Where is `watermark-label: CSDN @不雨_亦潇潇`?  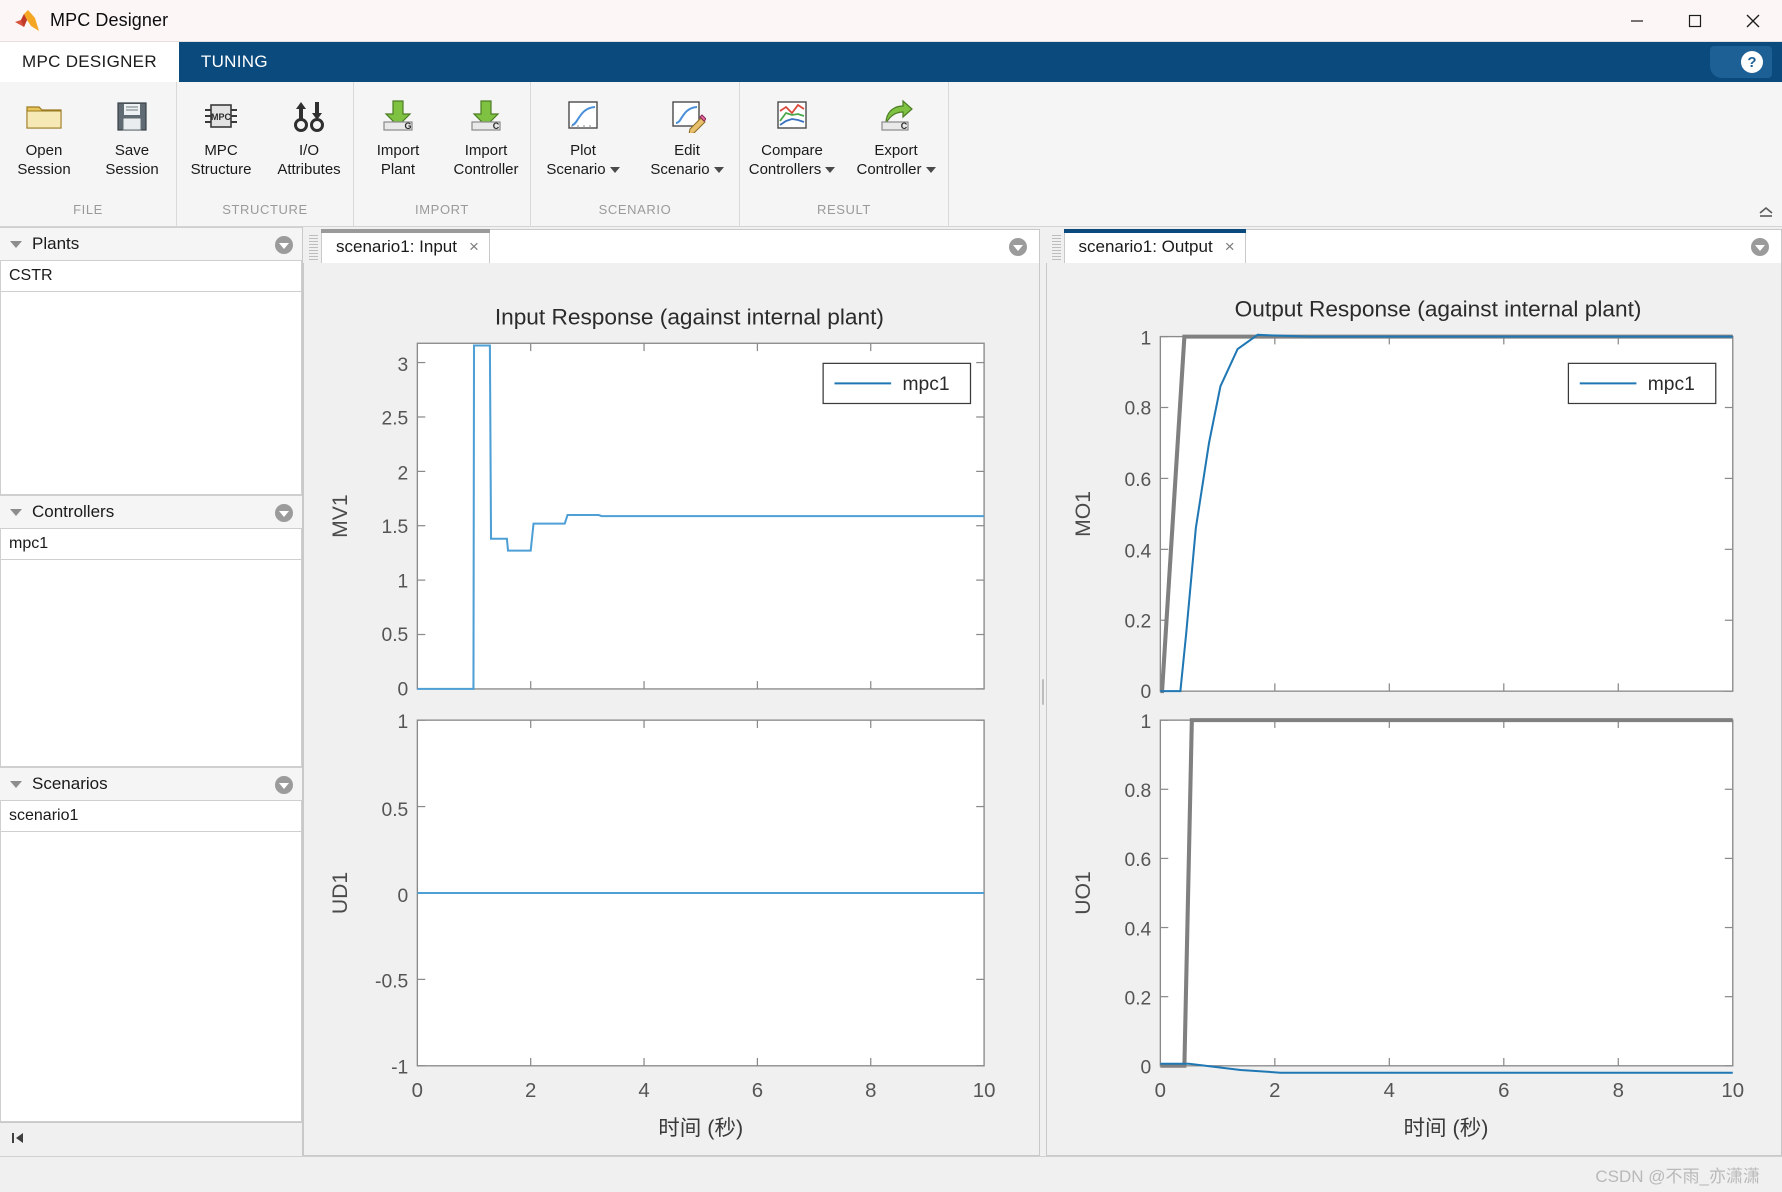
watermark-label: CSDN @不雨_亦潇潇 is located at coordinates (1677, 1176).